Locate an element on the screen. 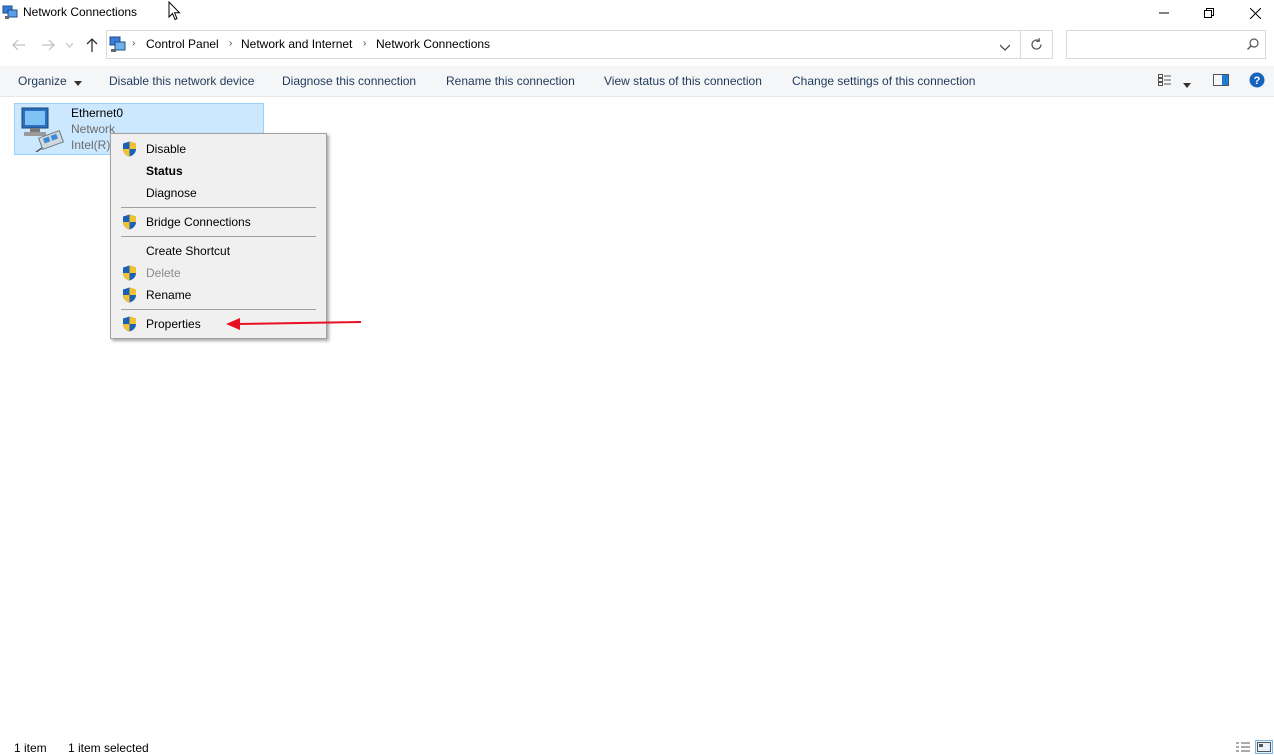  window-title: Network Connections is located at coordinates (80, 12).